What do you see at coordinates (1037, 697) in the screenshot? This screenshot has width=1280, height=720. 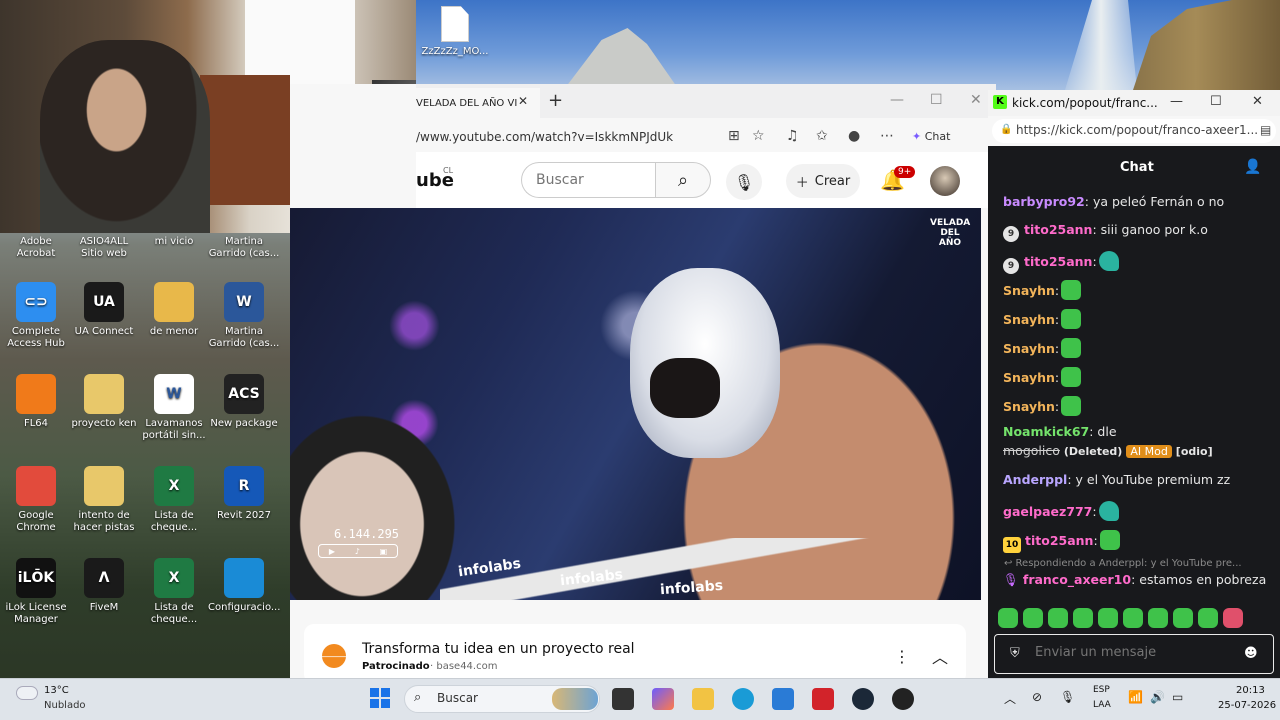 I see `network-off-icon: ⊘` at bounding box center [1037, 697].